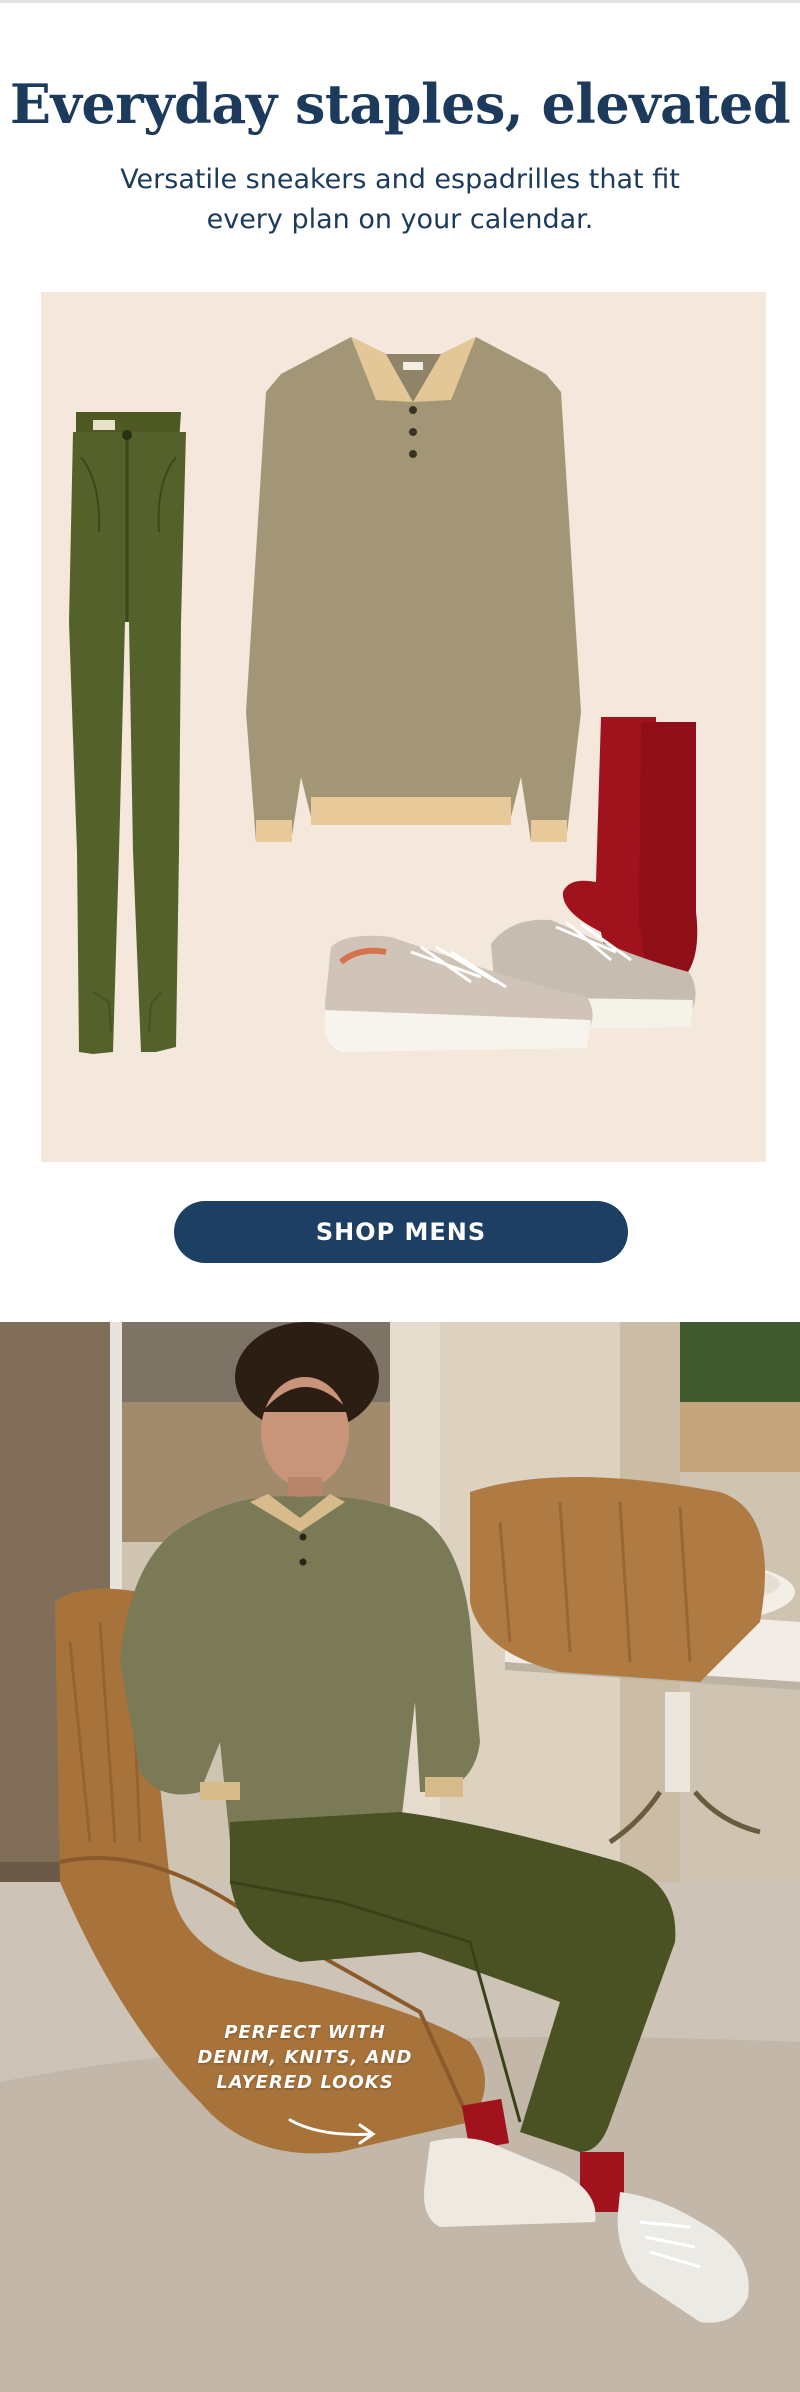  Describe the element at coordinates (400, 1) in the screenshot. I see `top-divider` at that location.